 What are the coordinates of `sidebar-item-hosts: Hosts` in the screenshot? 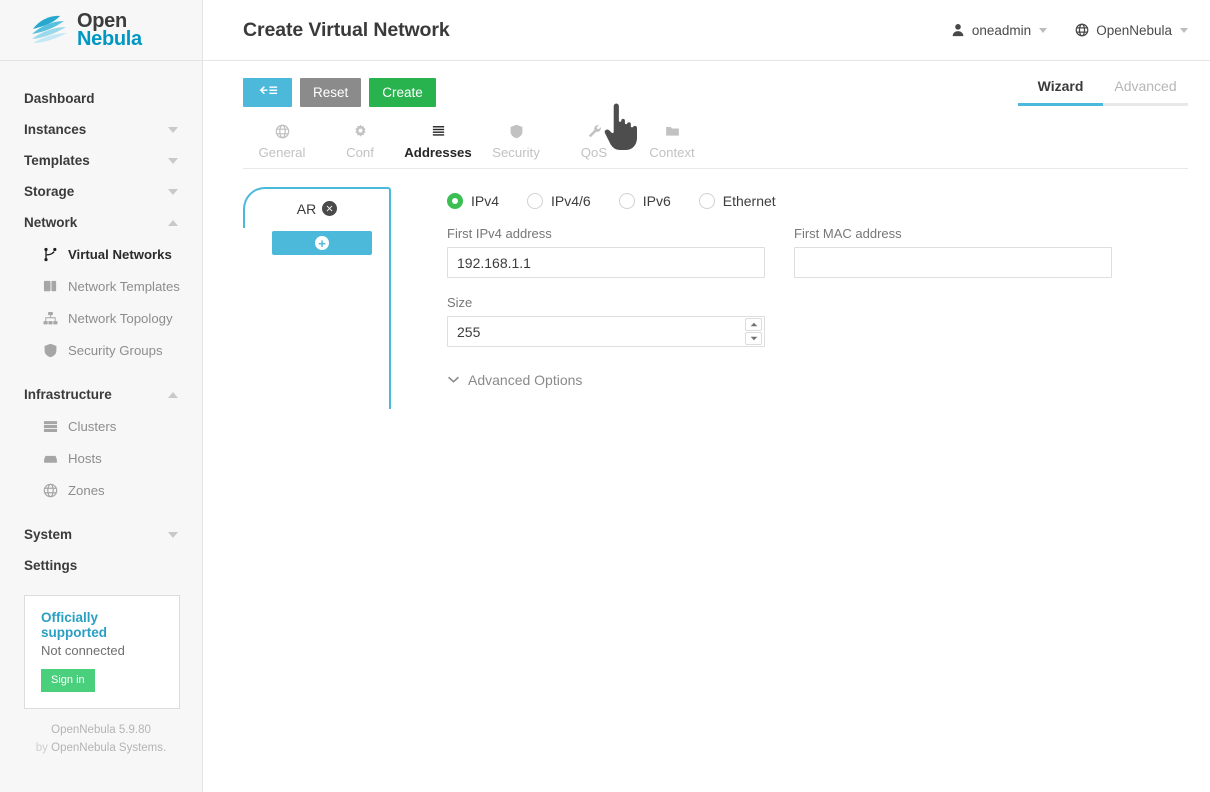 It's located at (101, 458).